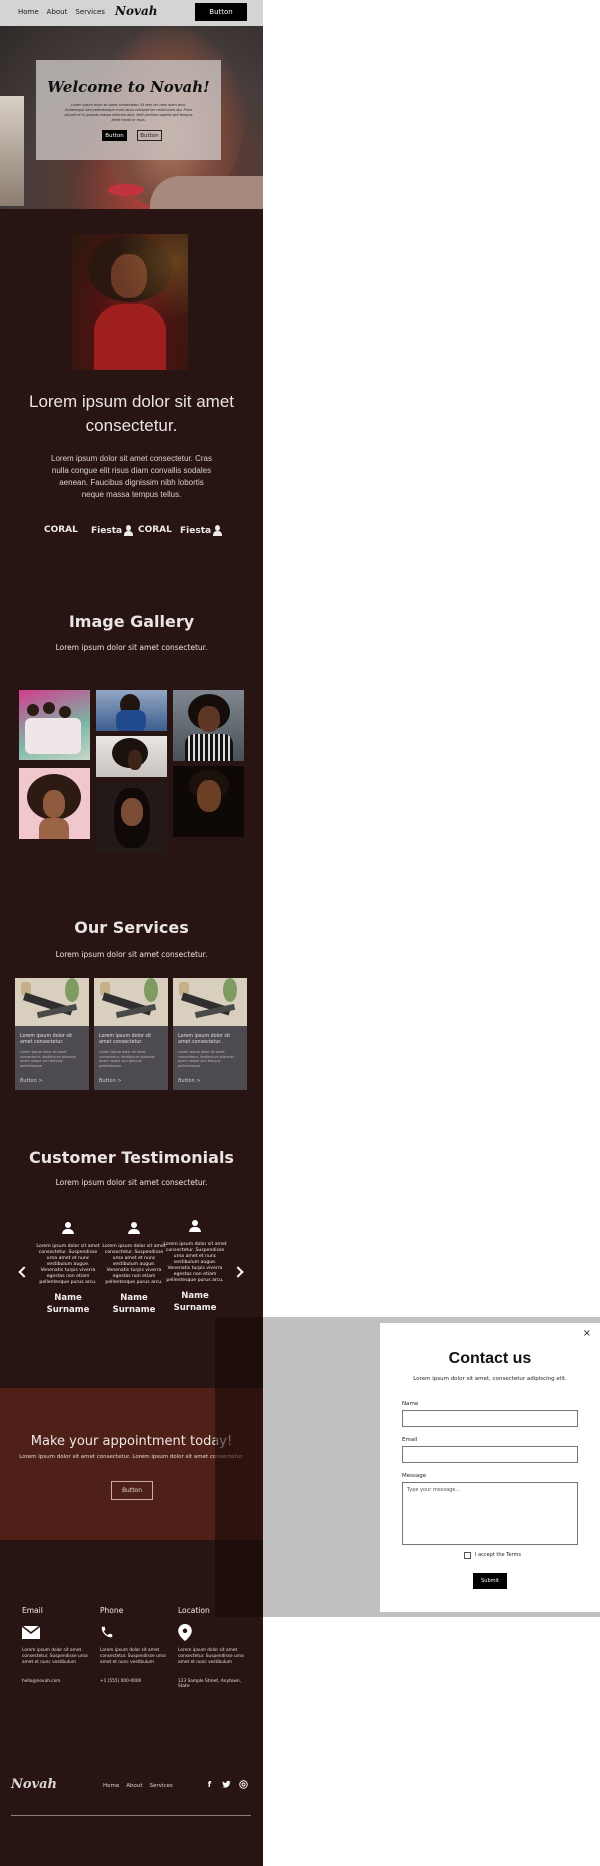 This screenshot has width=600, height=1866. Describe the element at coordinates (490, 1454) in the screenshot. I see `email-field` at that location.